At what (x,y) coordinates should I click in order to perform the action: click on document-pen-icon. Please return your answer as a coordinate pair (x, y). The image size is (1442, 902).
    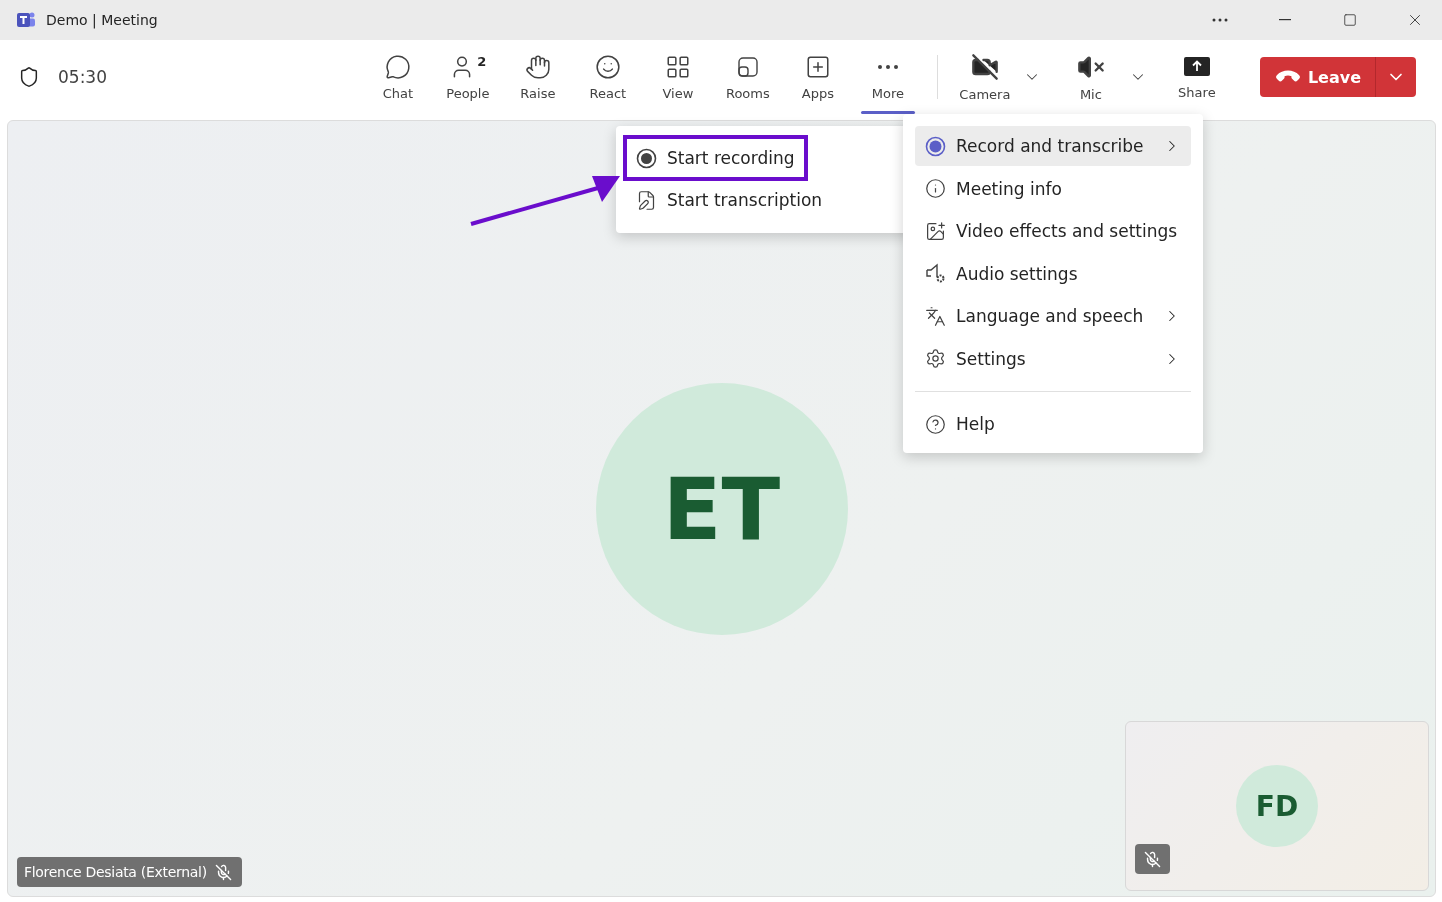
    Looking at the image, I should click on (646, 200).